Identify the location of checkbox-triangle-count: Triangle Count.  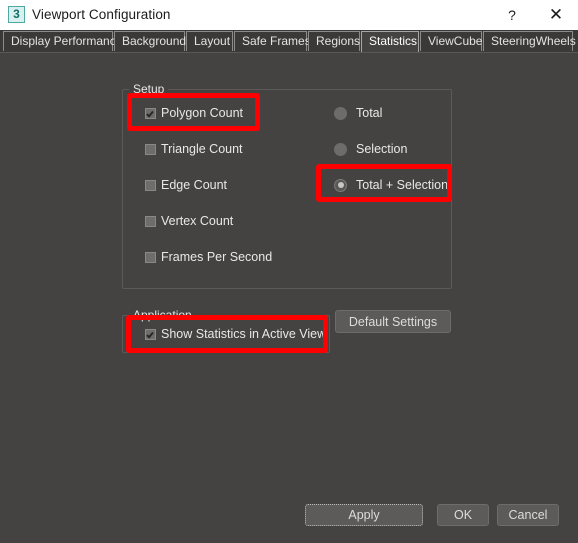
(194, 149).